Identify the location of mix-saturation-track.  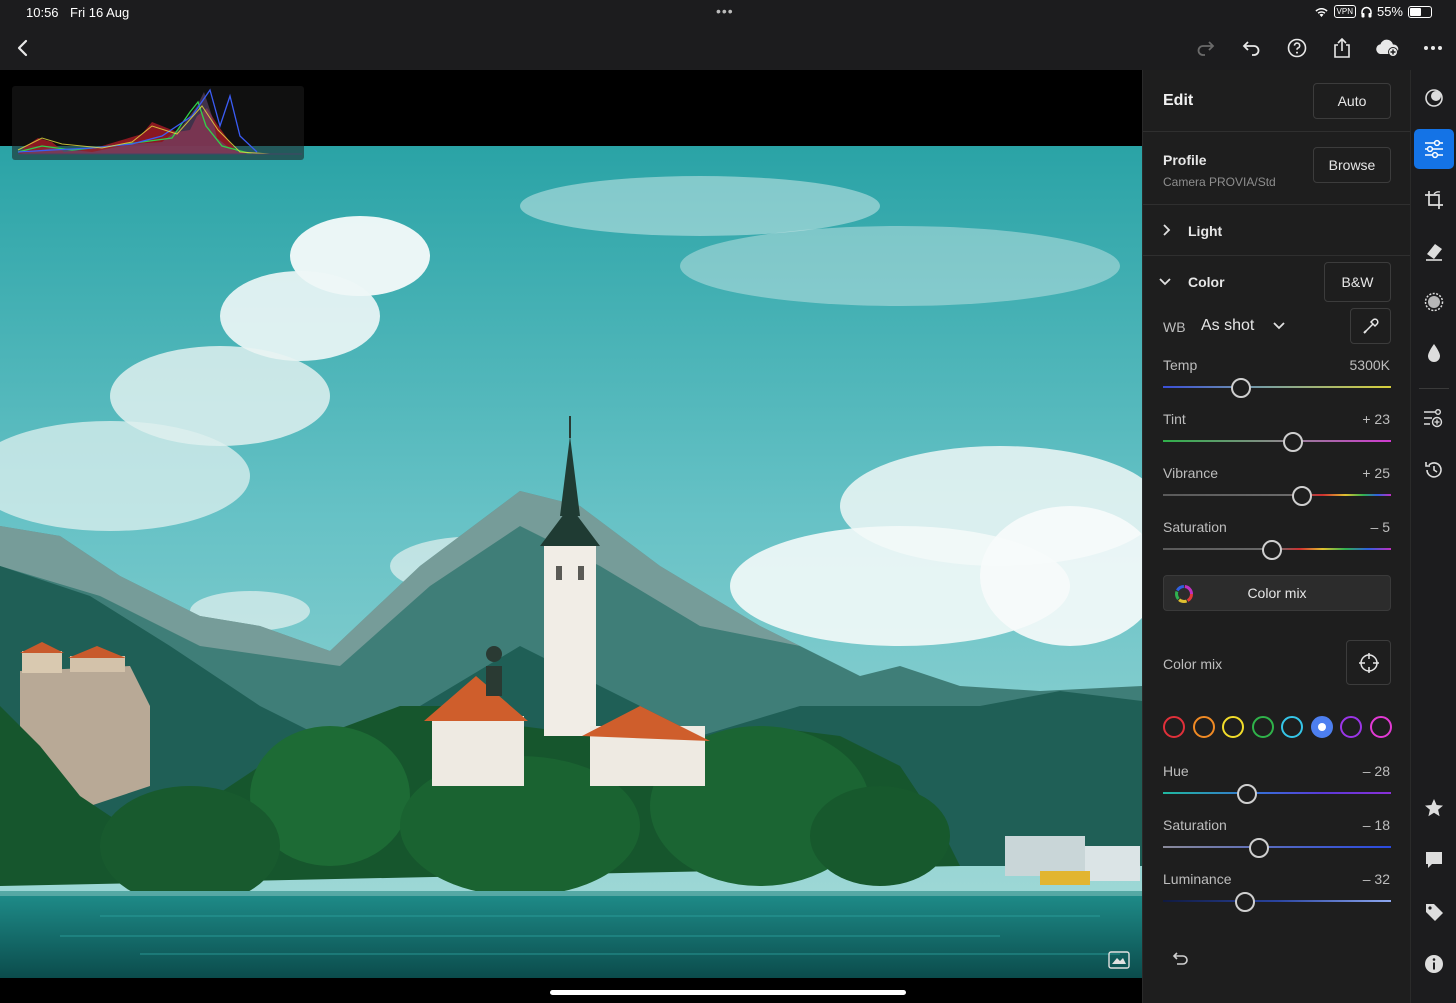
(1277, 847).